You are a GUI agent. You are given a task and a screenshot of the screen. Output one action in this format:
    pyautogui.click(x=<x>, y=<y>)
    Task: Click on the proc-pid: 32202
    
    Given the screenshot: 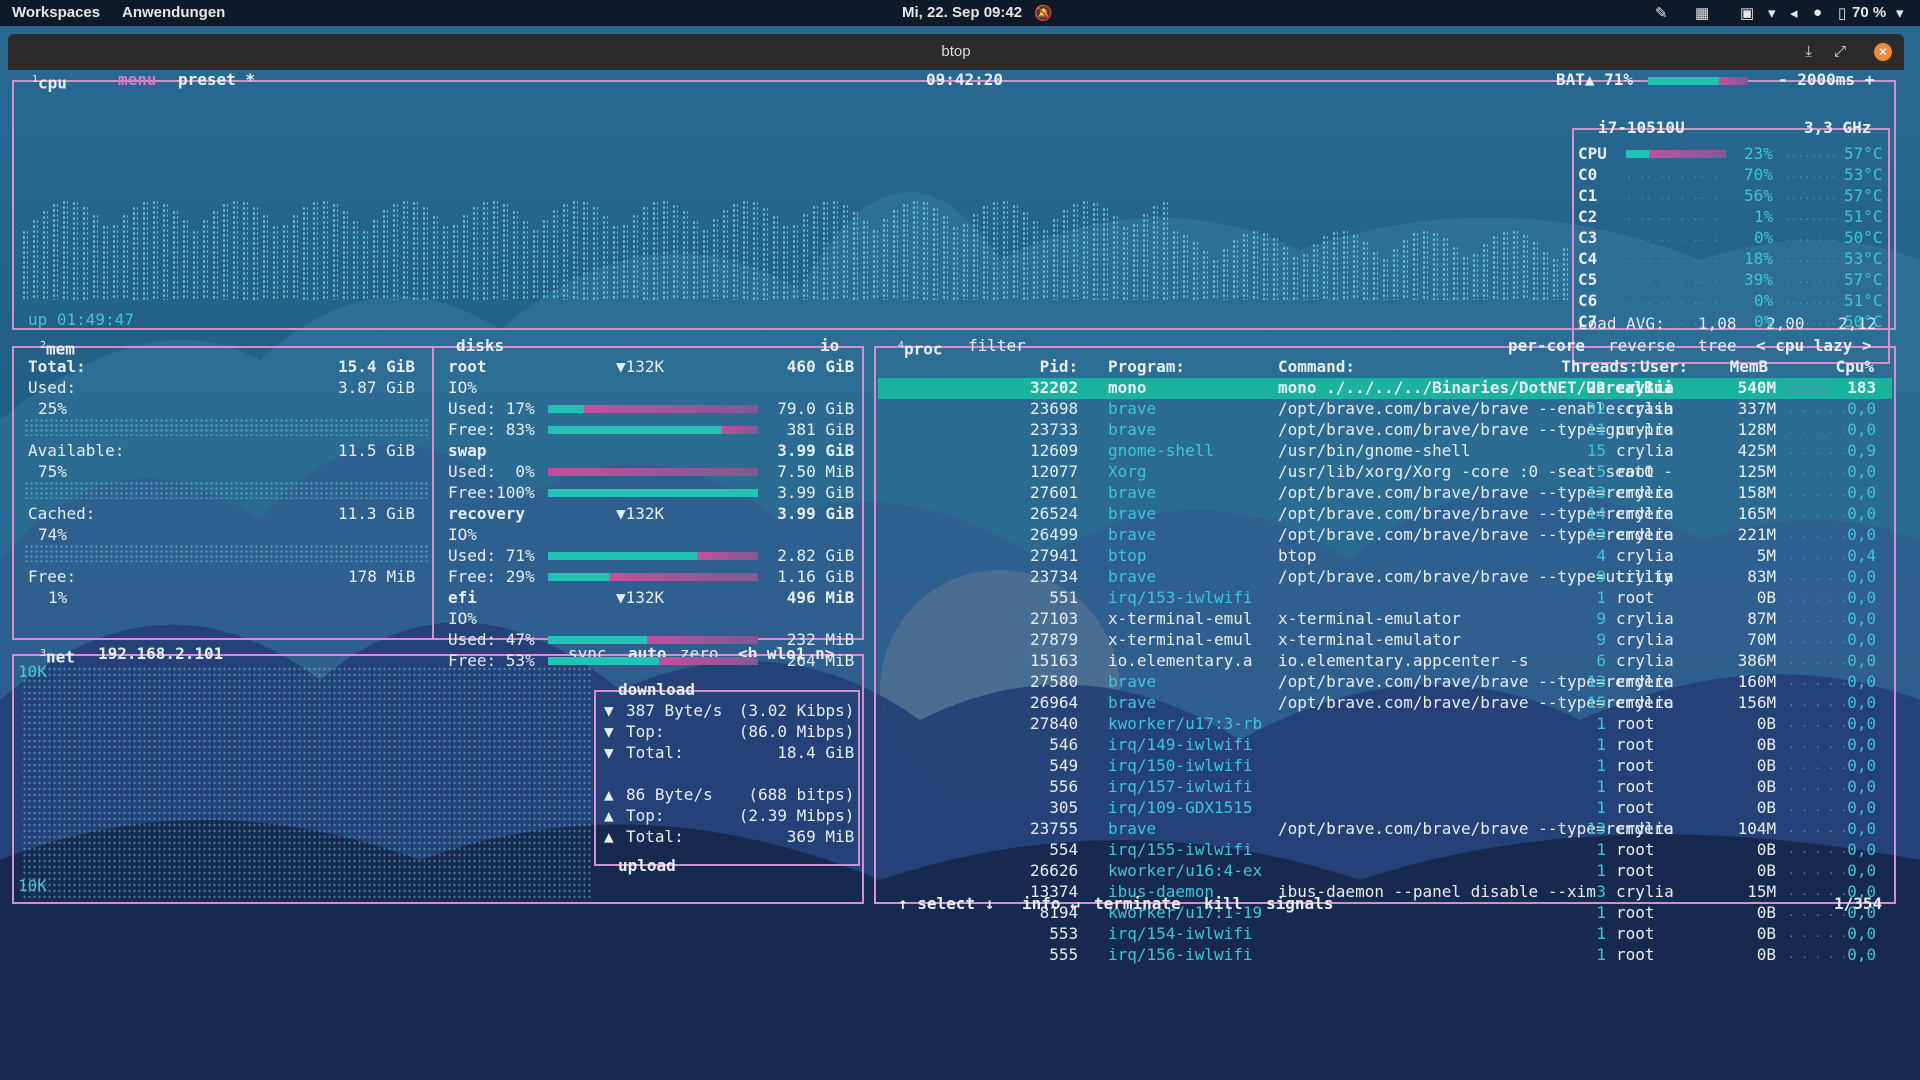 What is the action you would take?
    pyautogui.click(x=1054, y=388)
    